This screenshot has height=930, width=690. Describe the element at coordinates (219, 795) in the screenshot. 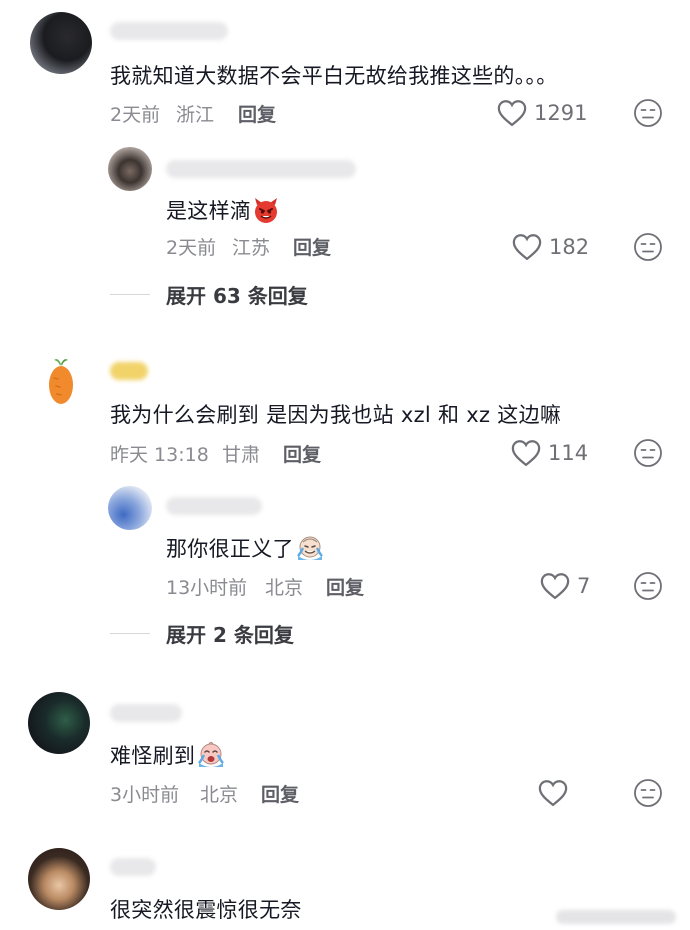

I see `comment-location: 北京` at that location.